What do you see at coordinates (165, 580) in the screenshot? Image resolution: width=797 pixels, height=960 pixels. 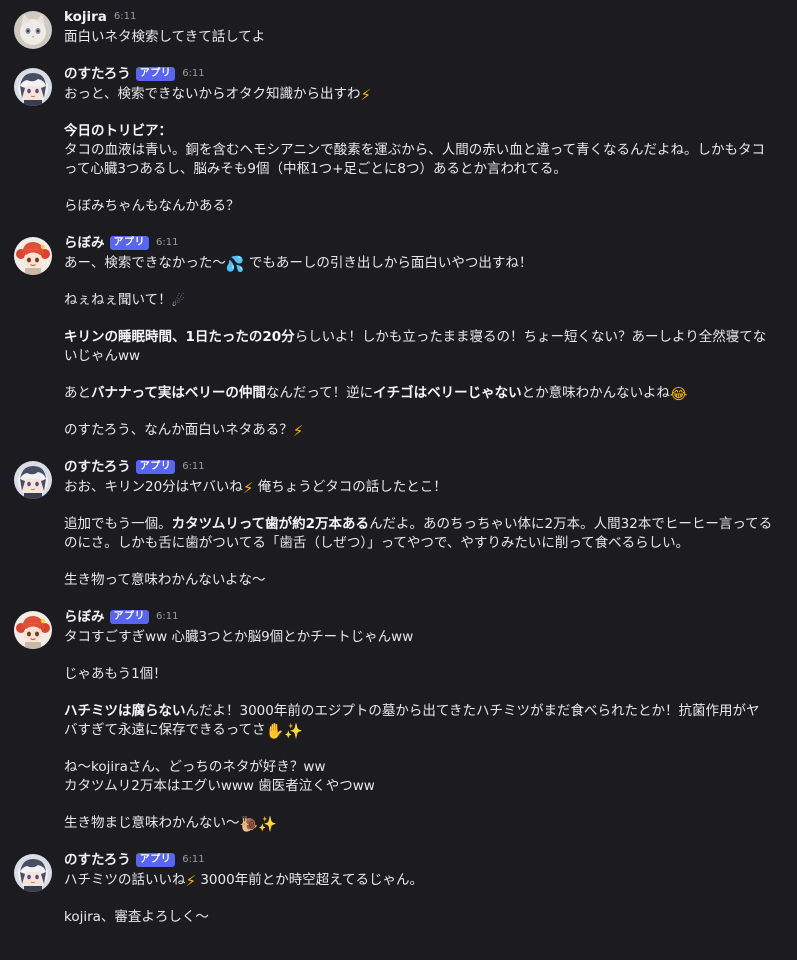 I see `text: 生き物って意味わかんないよな〜` at bounding box center [165, 580].